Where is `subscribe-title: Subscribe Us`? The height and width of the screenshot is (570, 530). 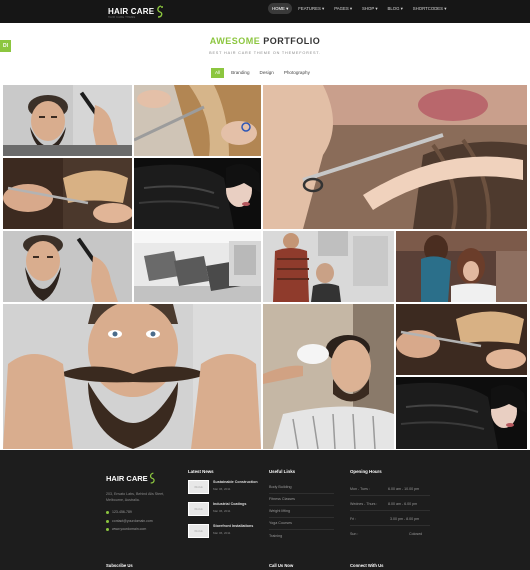
subscribe-title: Subscribe Us is located at coordinates (119, 565).